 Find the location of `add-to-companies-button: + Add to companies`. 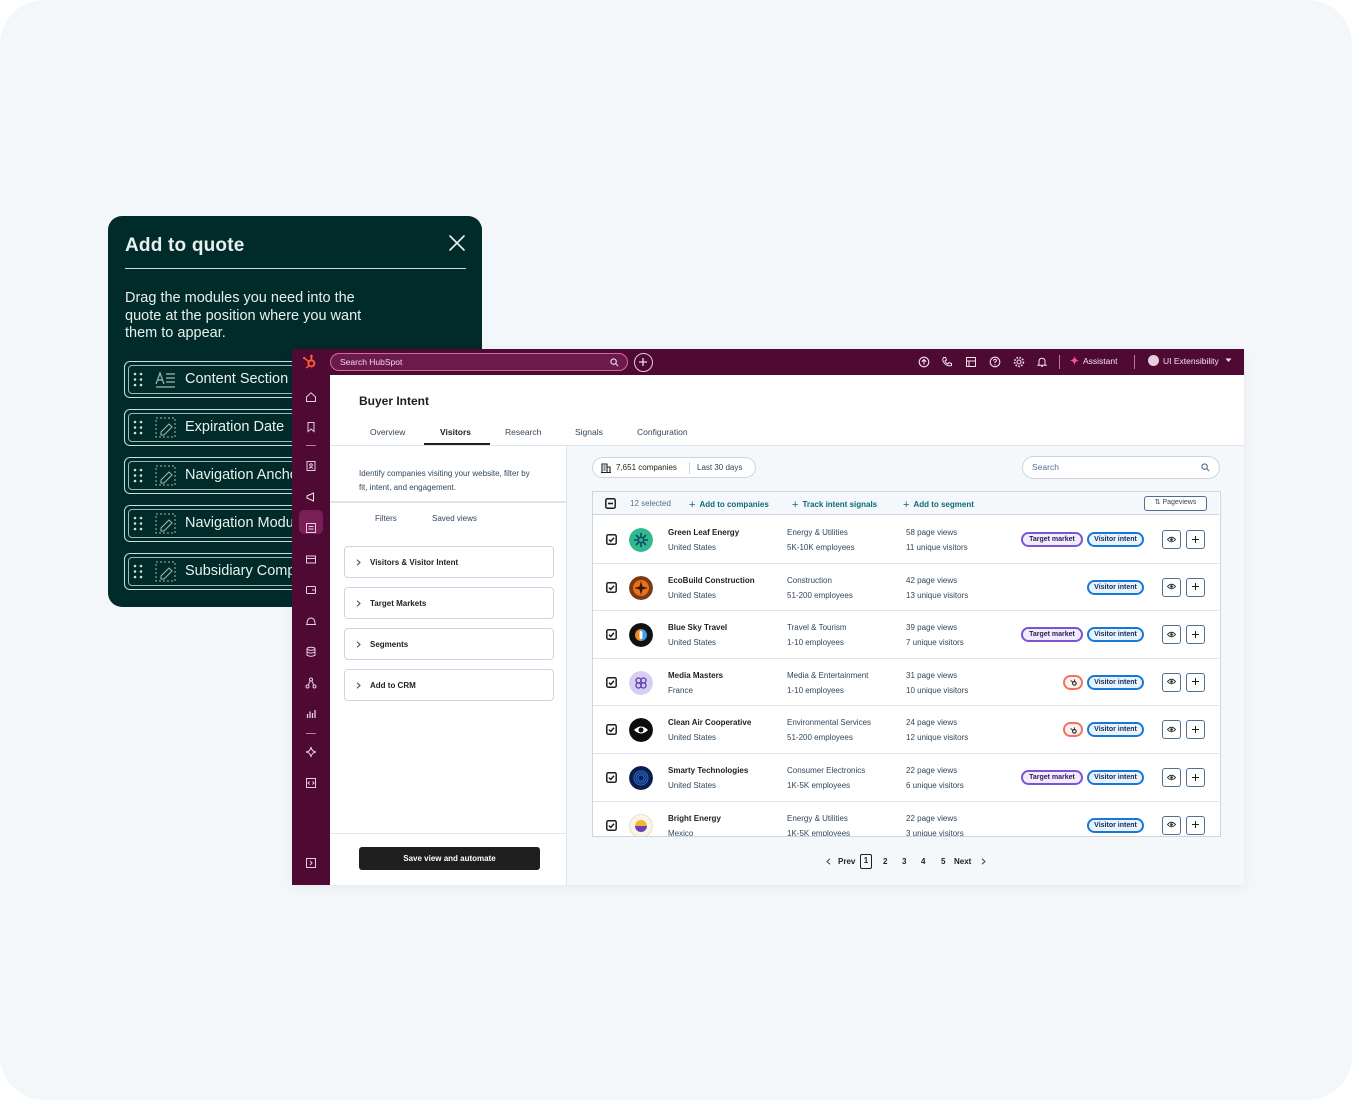

add-to-companies-button: + Add to companies is located at coordinates (729, 505).